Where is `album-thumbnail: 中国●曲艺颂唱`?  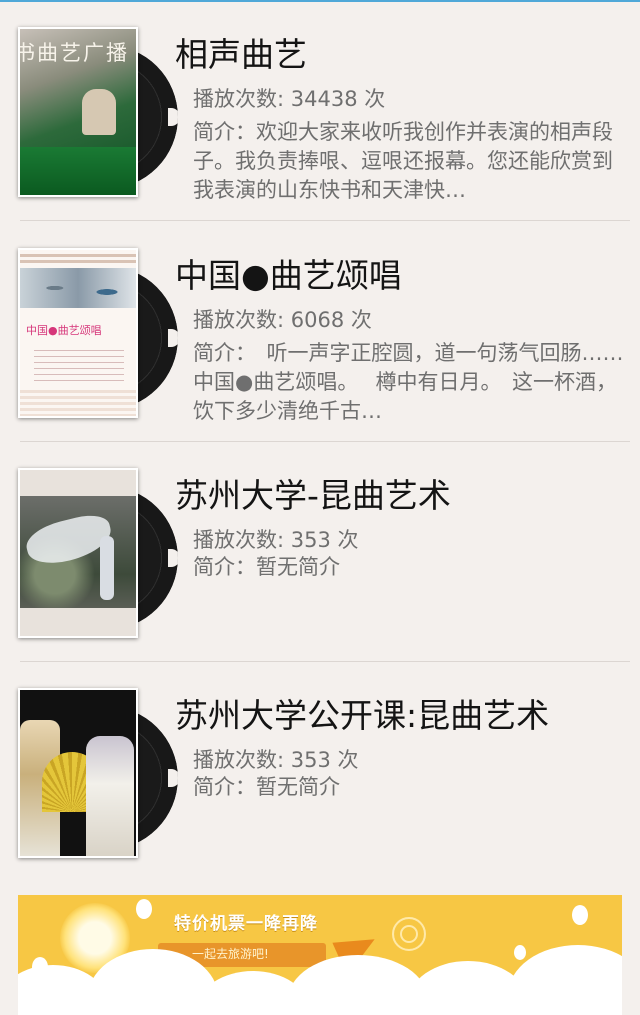 album-thumbnail: 中国●曲艺颂唱 is located at coordinates (98, 333).